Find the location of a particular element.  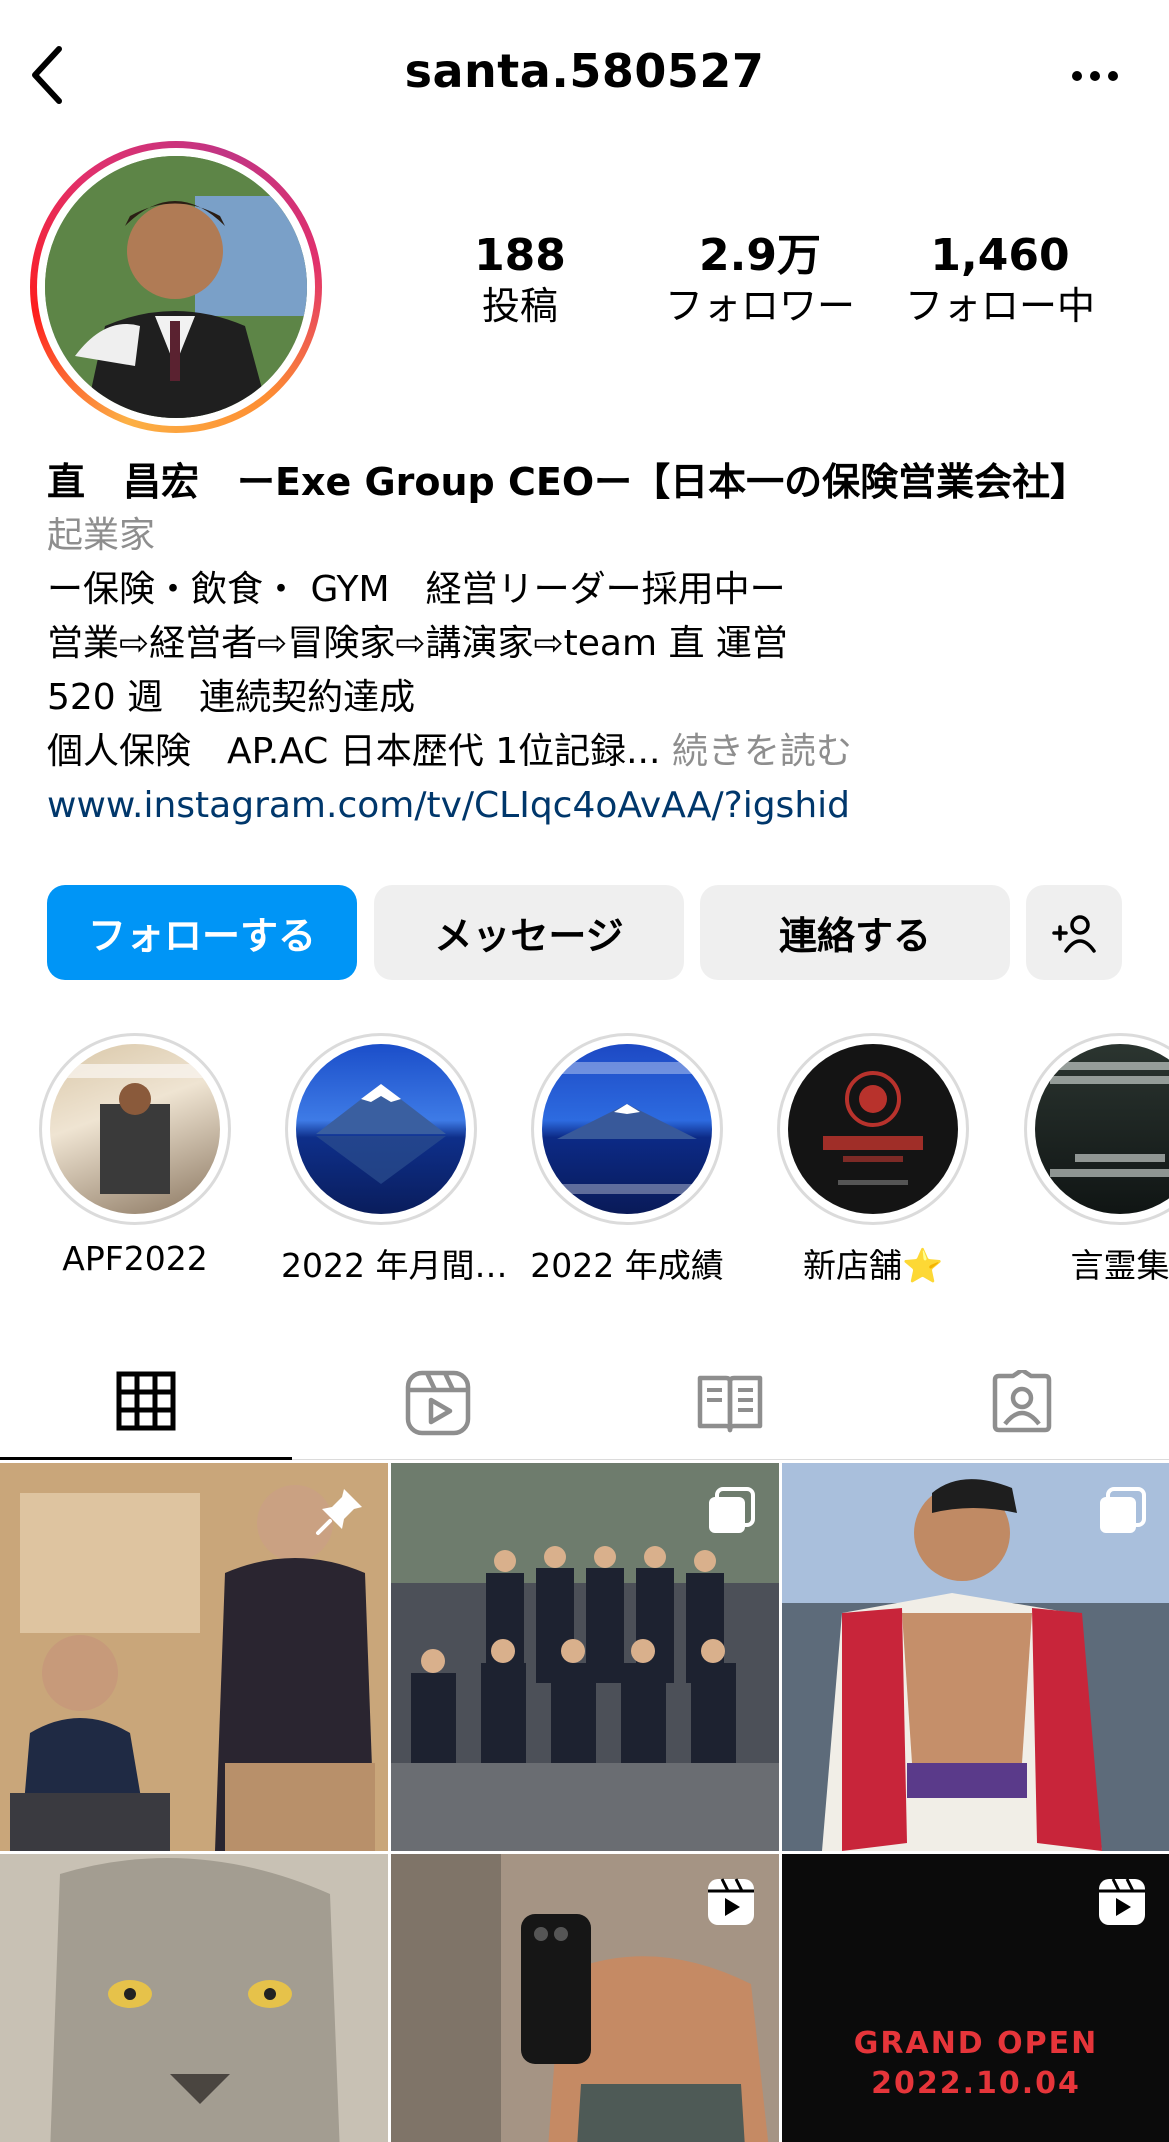

grand-open-title: GRAND OPEN is located at coordinates (976, 2043).